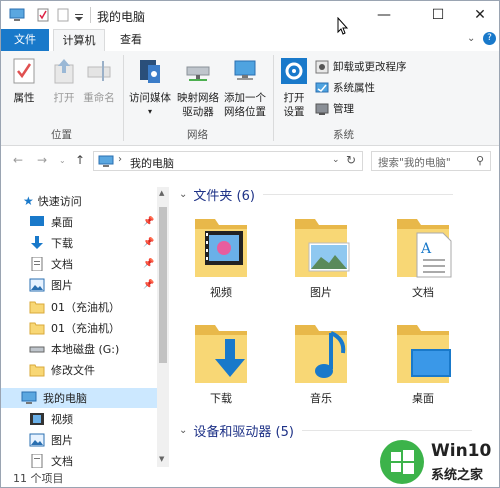 Image resolution: width=500 pixels, height=488 pixels. Describe the element at coordinates (197, 135) in the screenshot. I see `network-group-label: 网络` at that location.